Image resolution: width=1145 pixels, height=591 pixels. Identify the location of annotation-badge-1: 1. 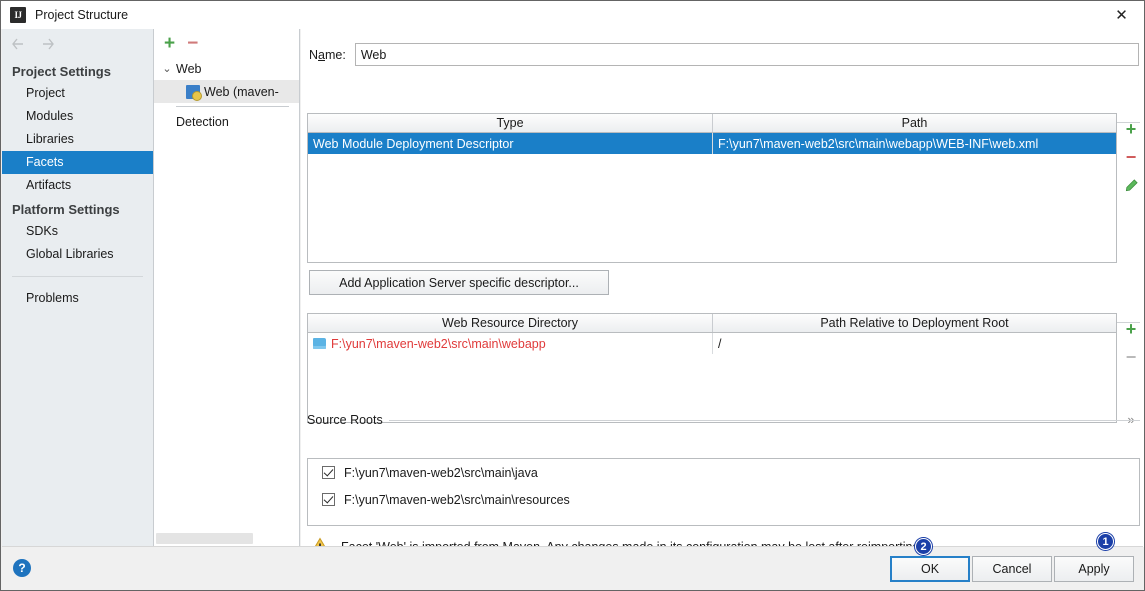
(1105, 541).